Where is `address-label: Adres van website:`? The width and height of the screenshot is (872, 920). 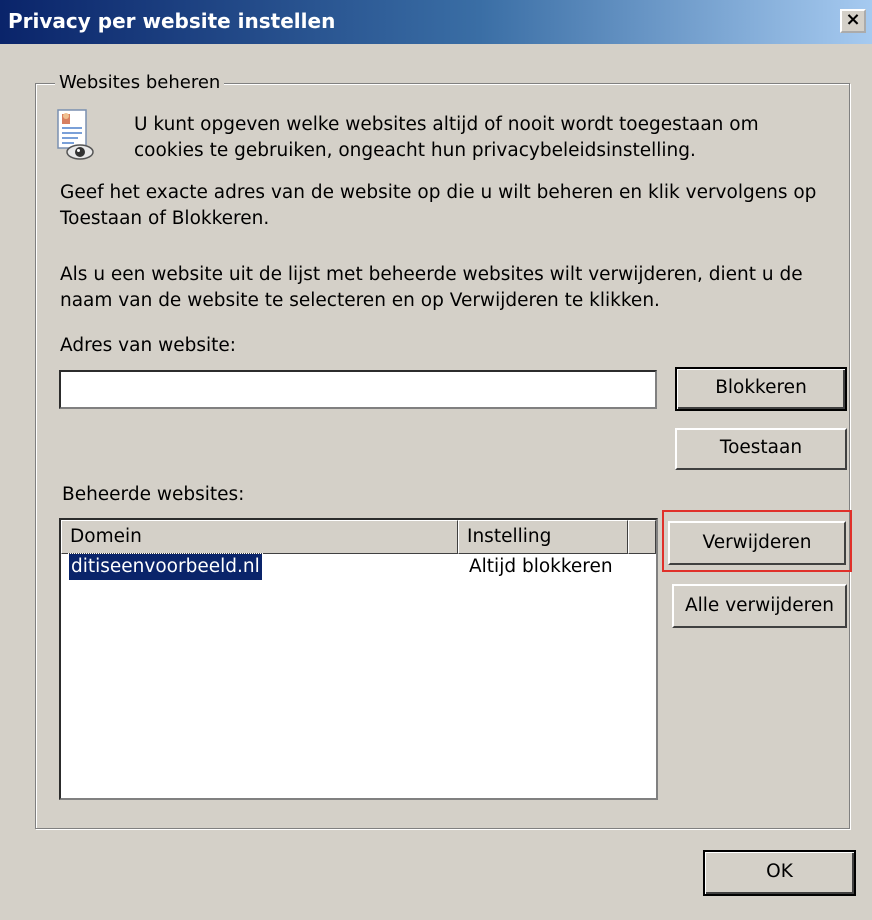 address-label: Adres van website: is located at coordinates (148, 345).